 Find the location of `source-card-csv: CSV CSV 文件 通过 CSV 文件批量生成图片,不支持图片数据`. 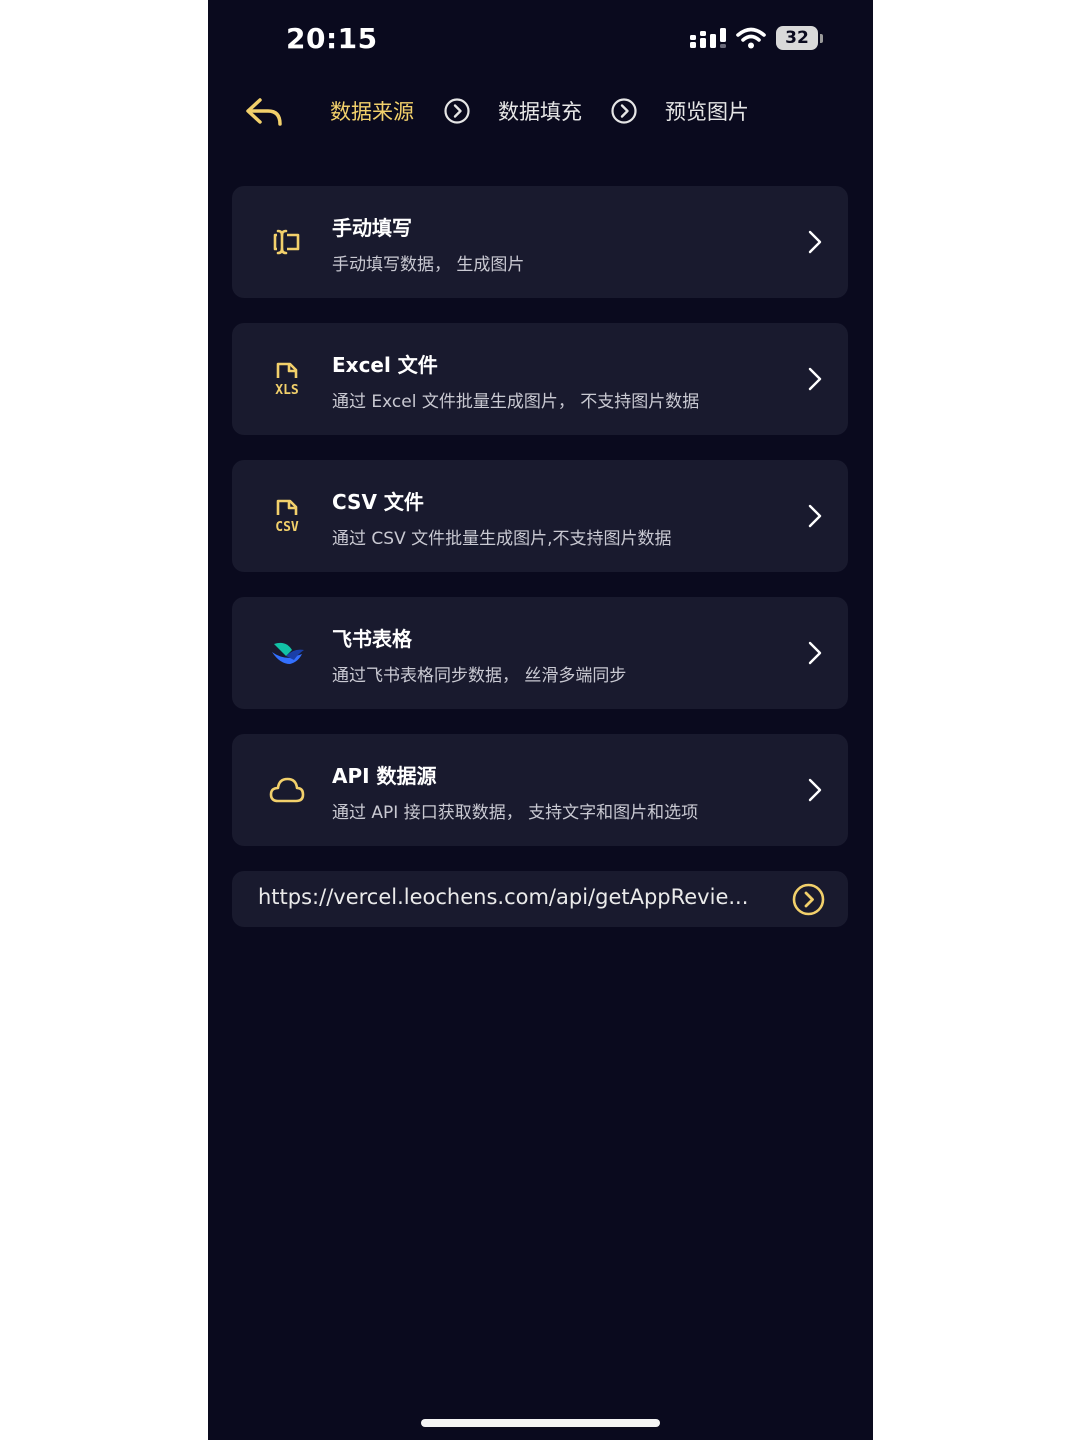

source-card-csv: CSV CSV 文件 通过 CSV 文件批量生成图片,不支持图片数据 is located at coordinates (540, 516).